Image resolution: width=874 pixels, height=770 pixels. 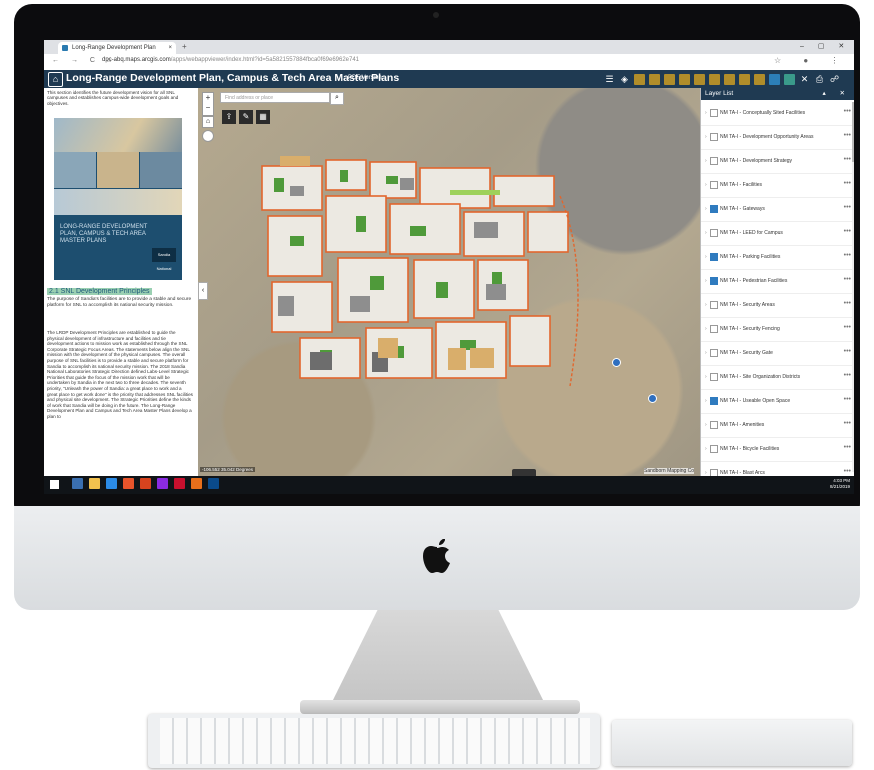 I want to click on layer-row: › NM TA-I - Useable Open Space •••, so click(x=777, y=402).